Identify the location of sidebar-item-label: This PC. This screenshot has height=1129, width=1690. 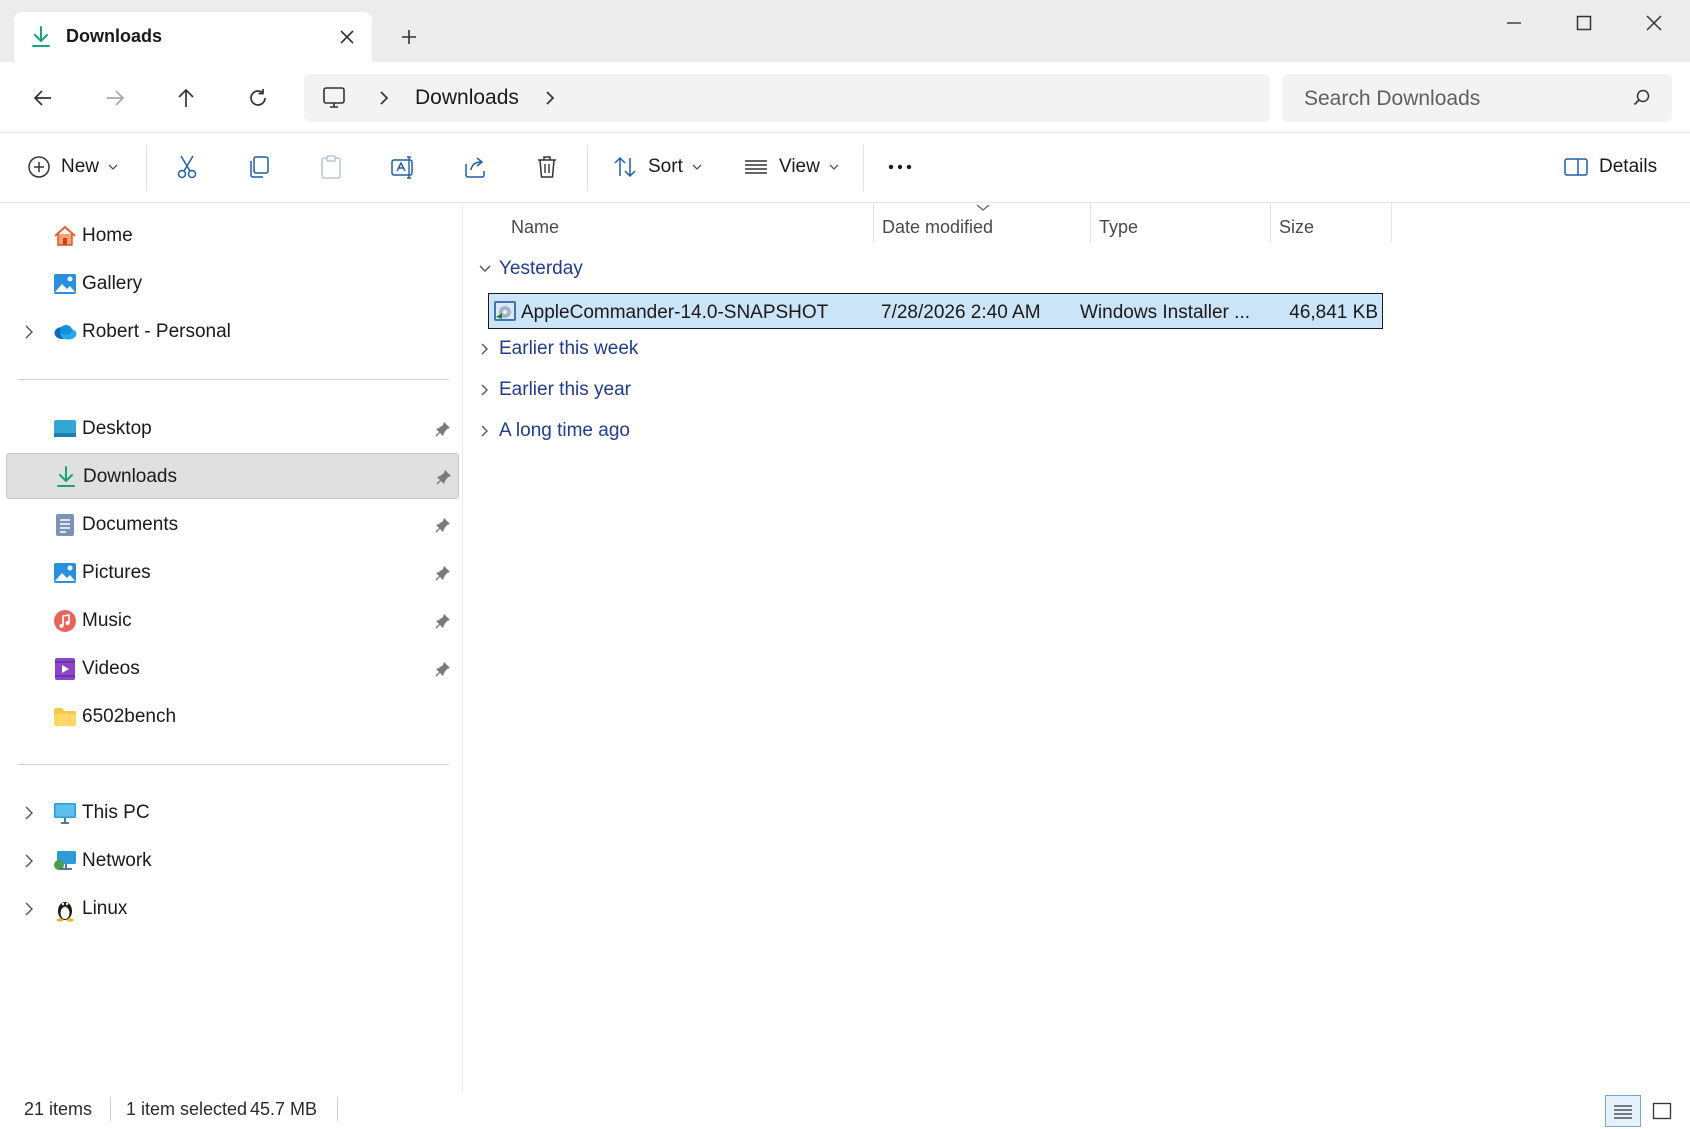
(116, 812).